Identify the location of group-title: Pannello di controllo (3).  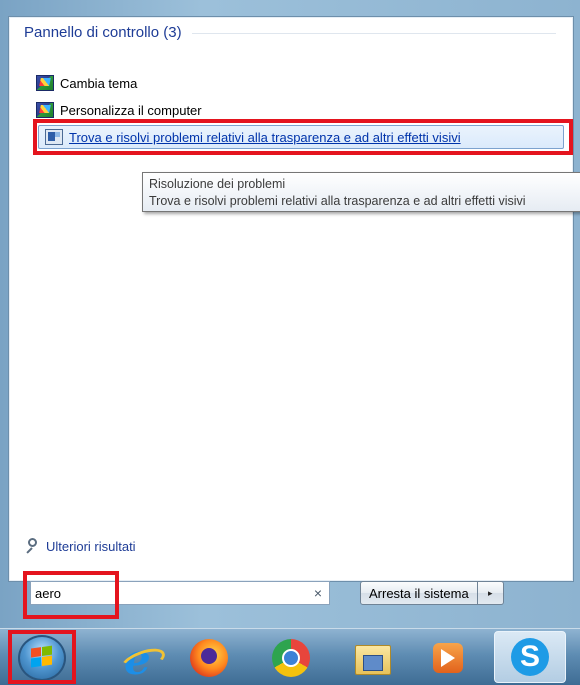
(103, 32).